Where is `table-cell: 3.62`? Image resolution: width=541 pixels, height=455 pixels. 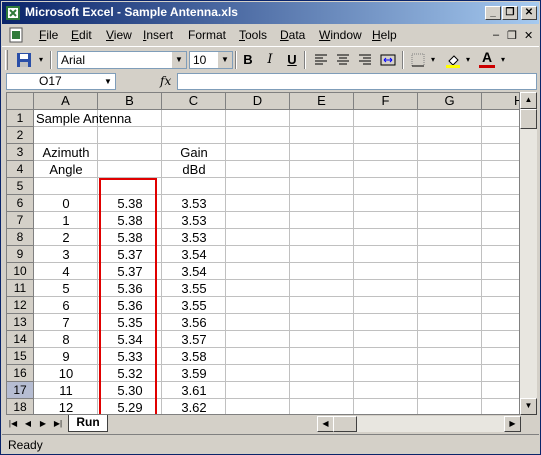 table-cell: 3.62 is located at coordinates (194, 406).